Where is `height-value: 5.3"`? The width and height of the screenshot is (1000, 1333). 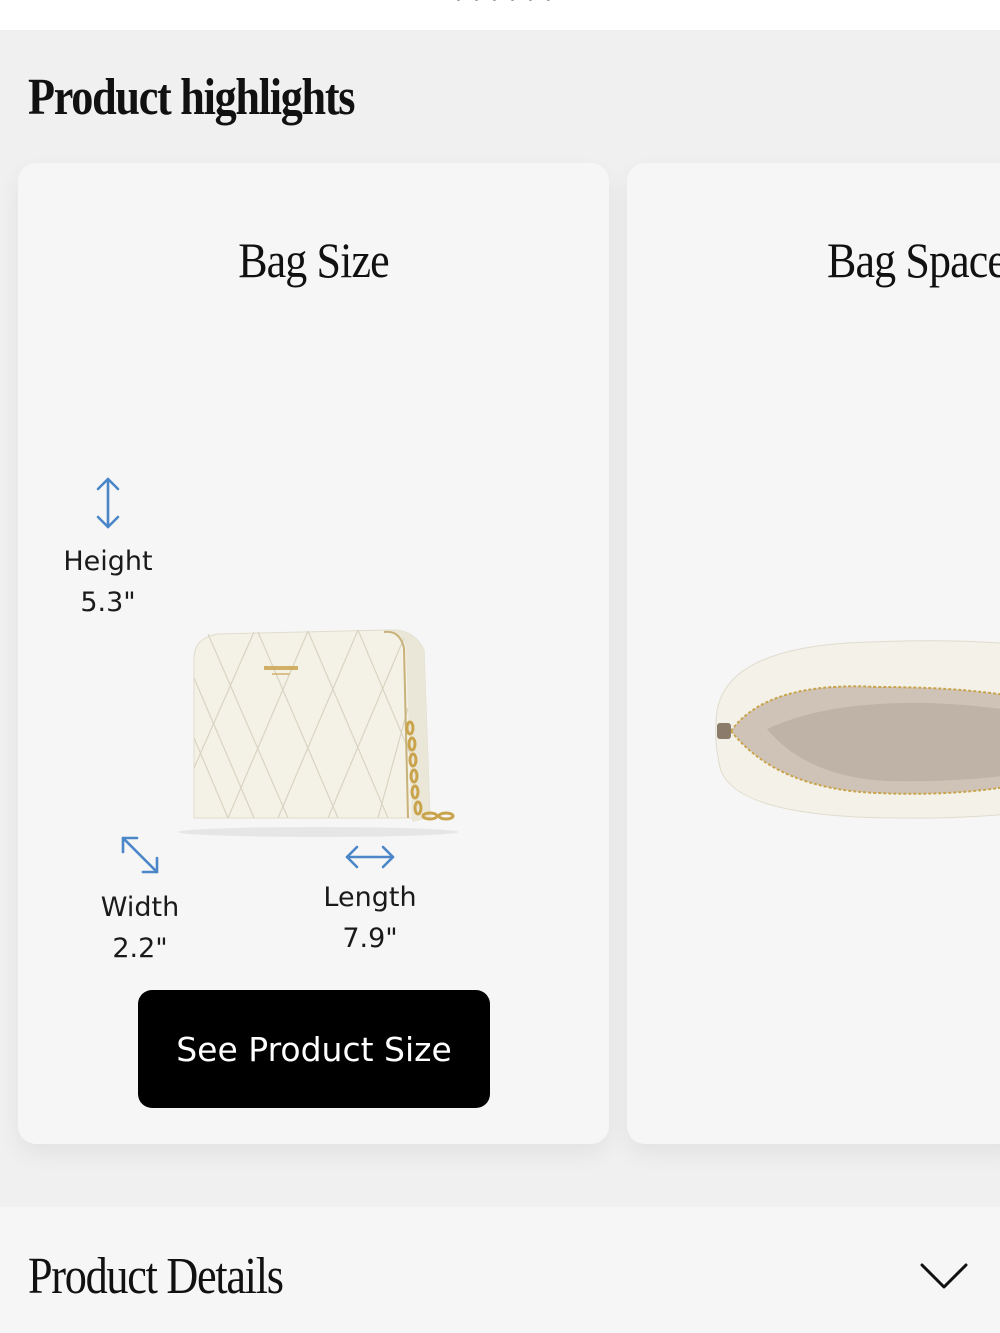
height-value: 5.3" is located at coordinates (108, 602).